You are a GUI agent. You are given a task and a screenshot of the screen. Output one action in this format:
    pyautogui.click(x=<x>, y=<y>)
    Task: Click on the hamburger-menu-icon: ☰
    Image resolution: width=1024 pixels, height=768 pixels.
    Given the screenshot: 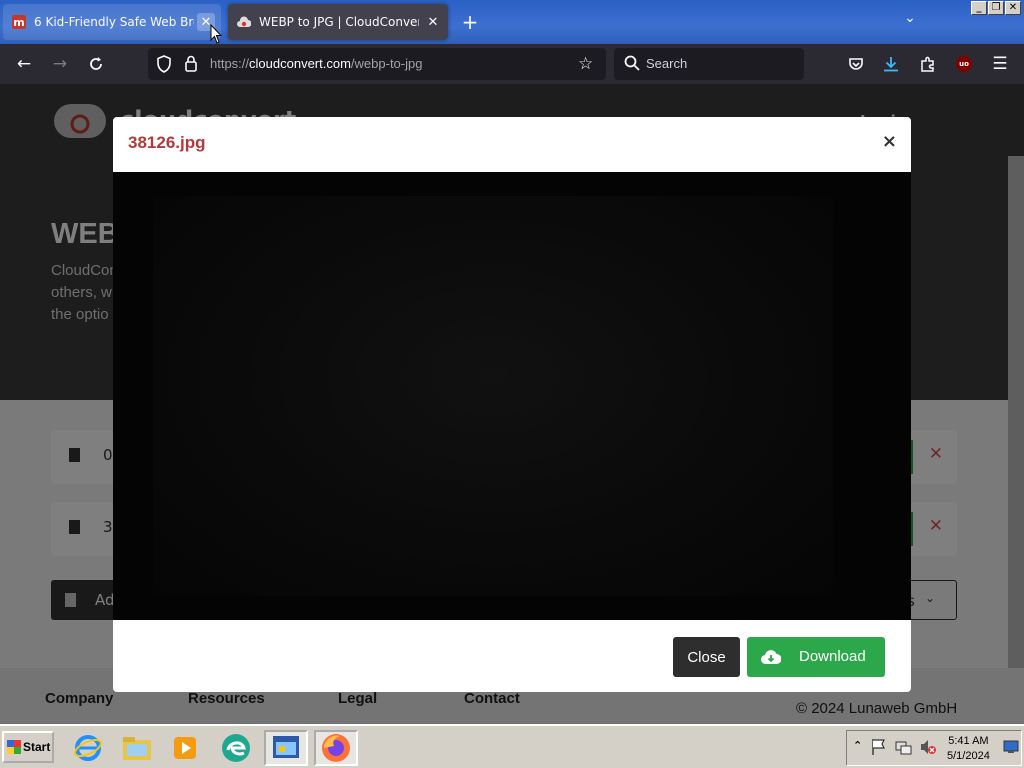 What is the action you would take?
    pyautogui.click(x=1000, y=64)
    